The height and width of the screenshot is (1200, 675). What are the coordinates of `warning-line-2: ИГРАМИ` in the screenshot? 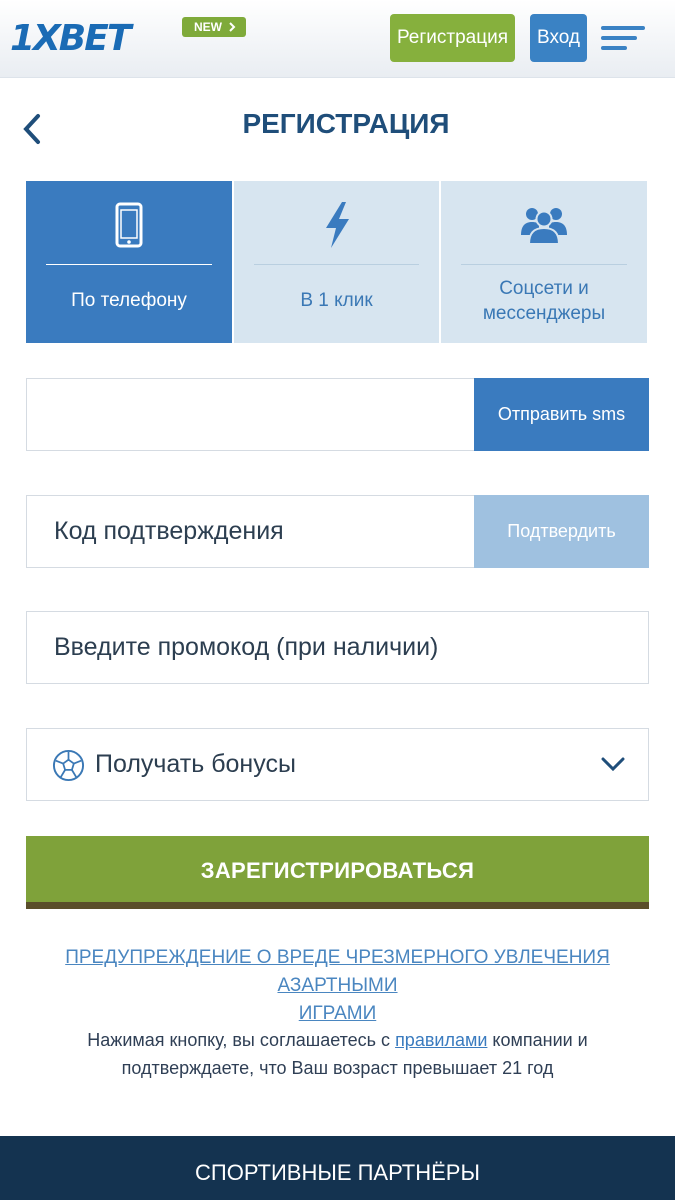 It's located at (337, 1013).